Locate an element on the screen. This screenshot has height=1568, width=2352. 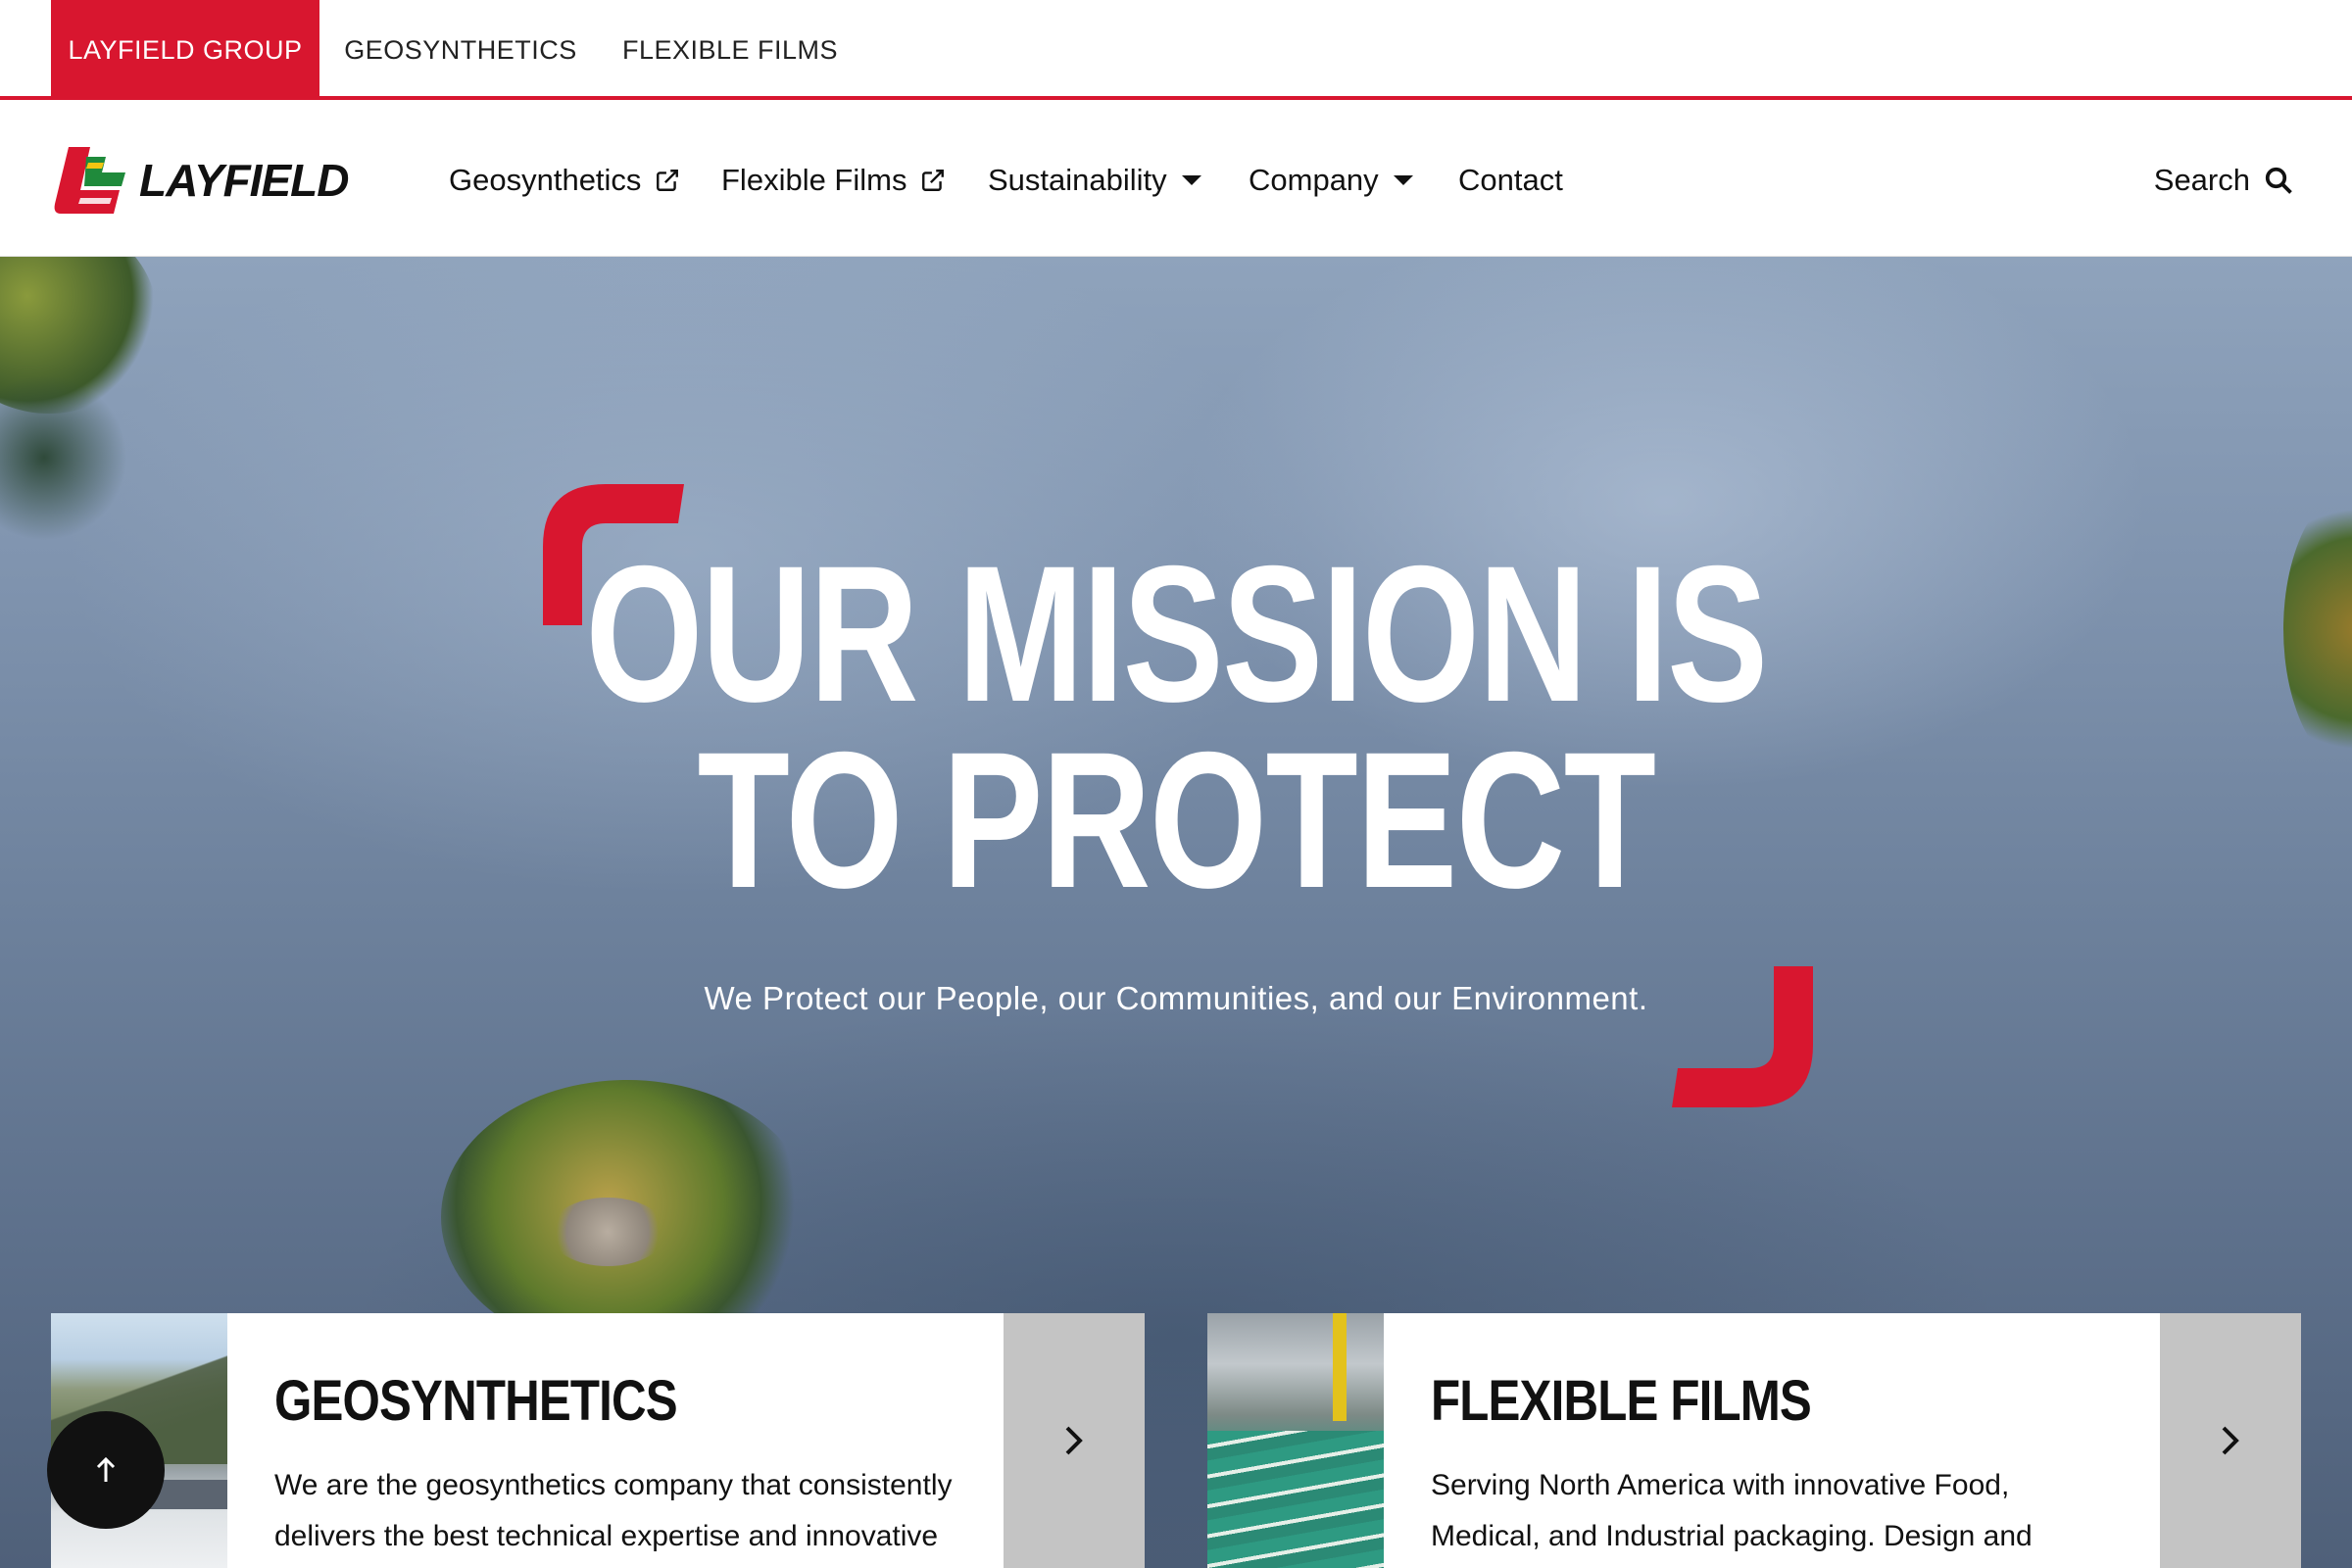
nav-geosynthetics: Geosynthetics is located at coordinates (564, 180).